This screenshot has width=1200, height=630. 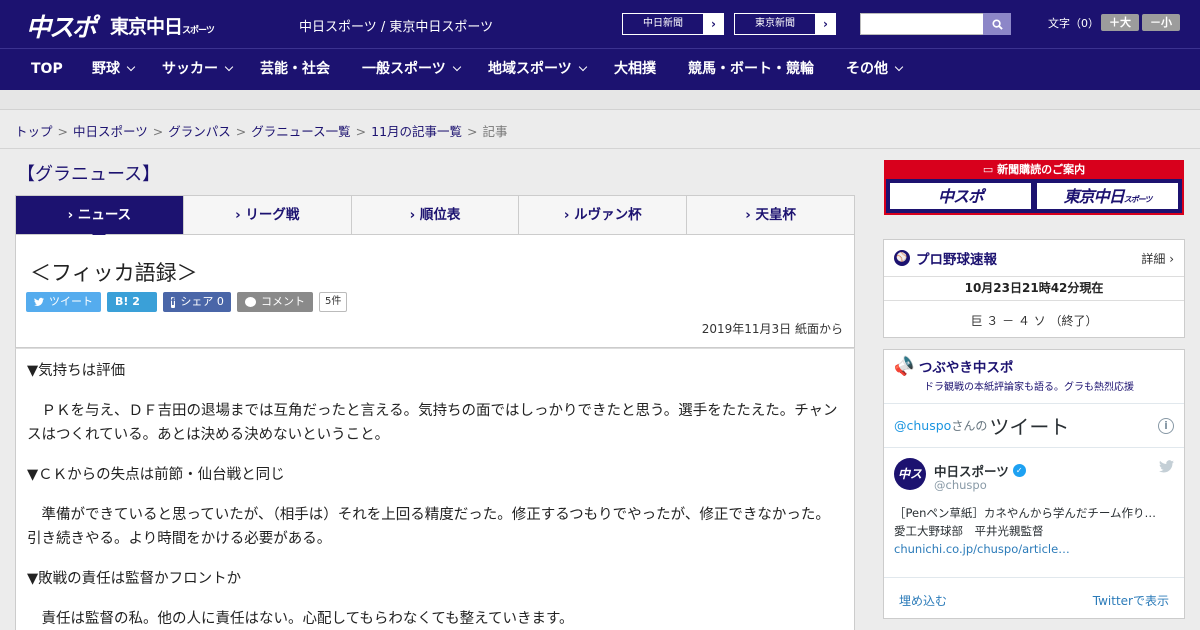 I want to click on font-size-label: 文字（0）, so click(x=1073, y=23).